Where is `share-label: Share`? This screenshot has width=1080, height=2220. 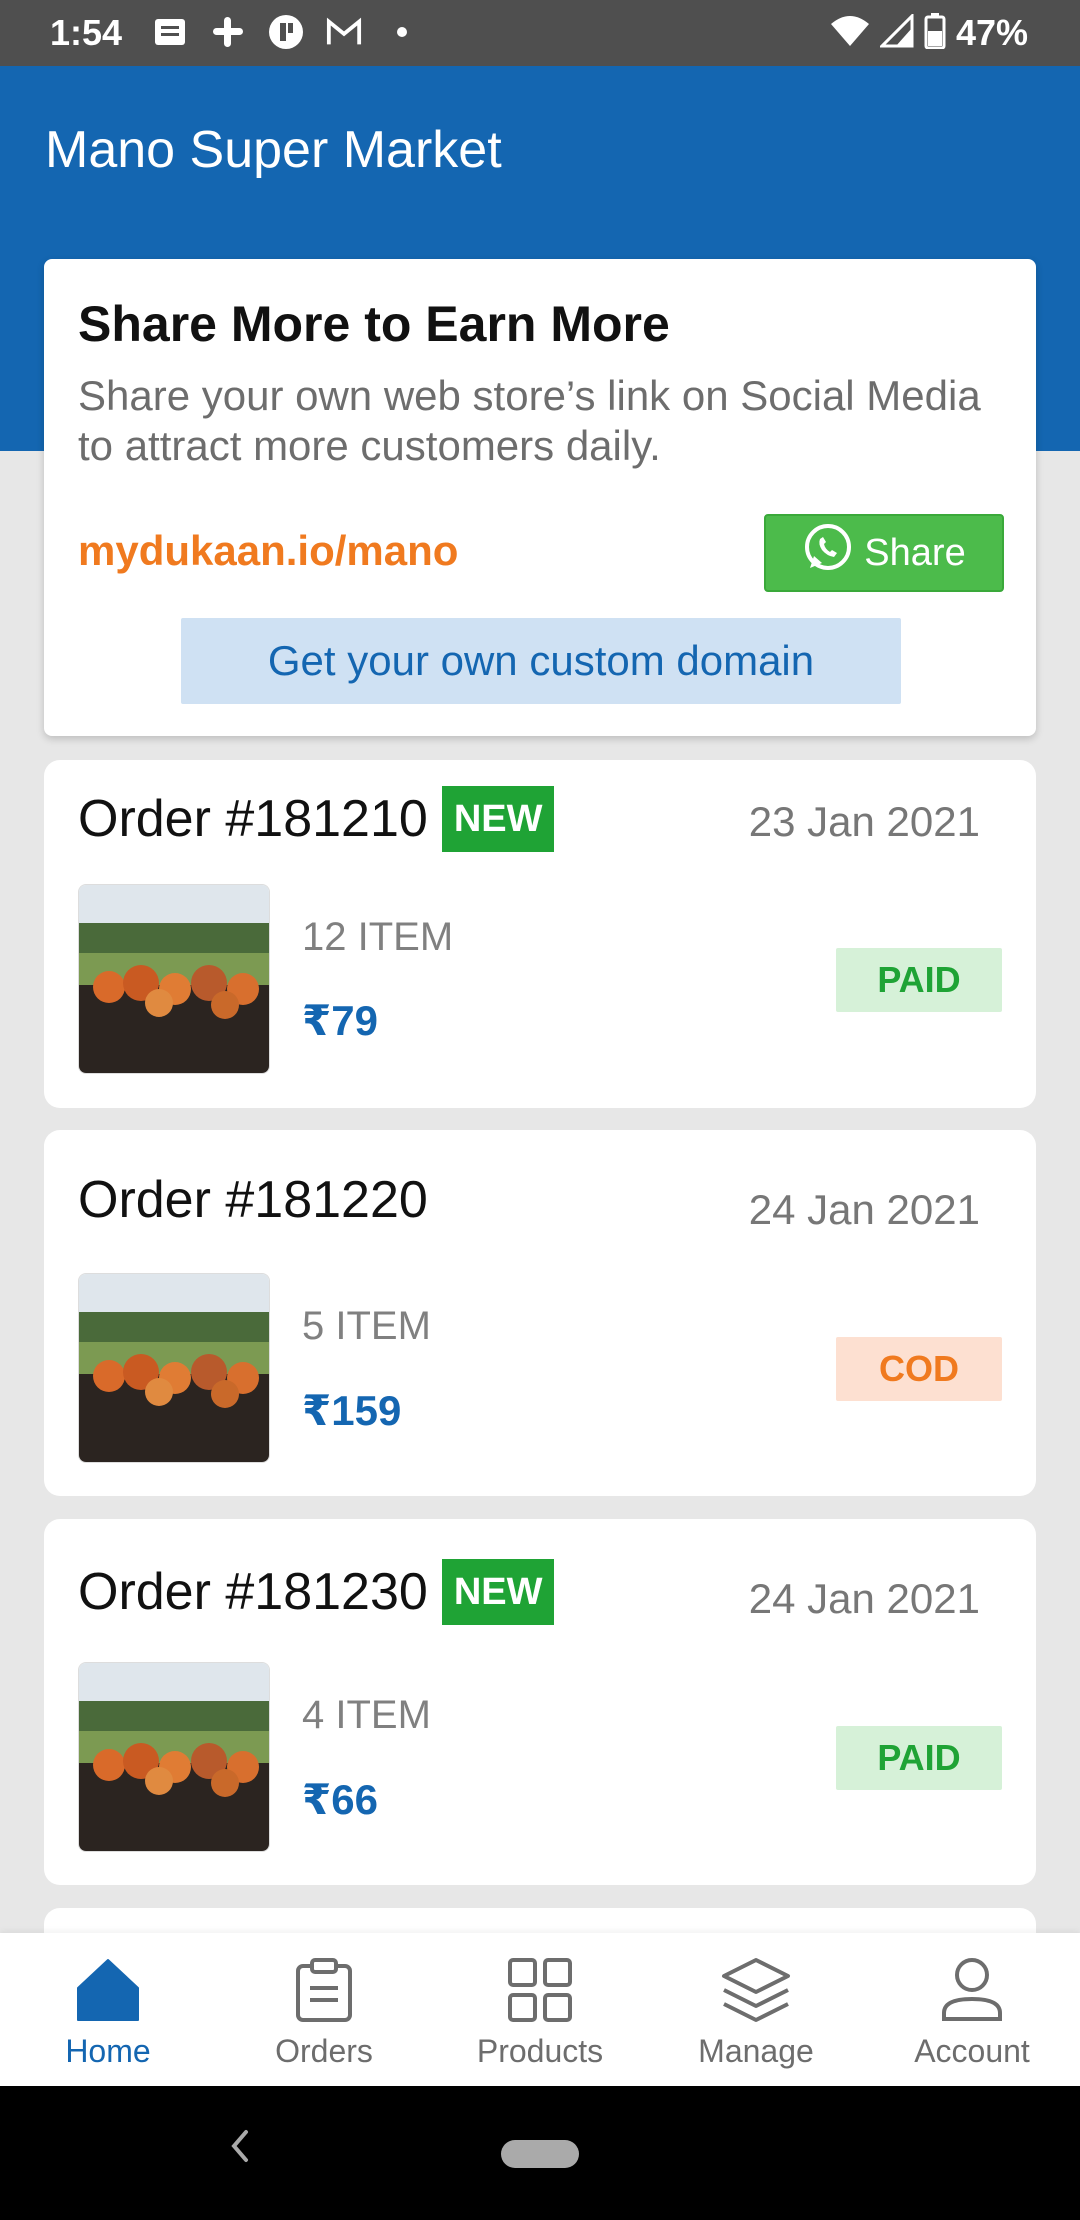
share-label: Share is located at coordinates (915, 552).